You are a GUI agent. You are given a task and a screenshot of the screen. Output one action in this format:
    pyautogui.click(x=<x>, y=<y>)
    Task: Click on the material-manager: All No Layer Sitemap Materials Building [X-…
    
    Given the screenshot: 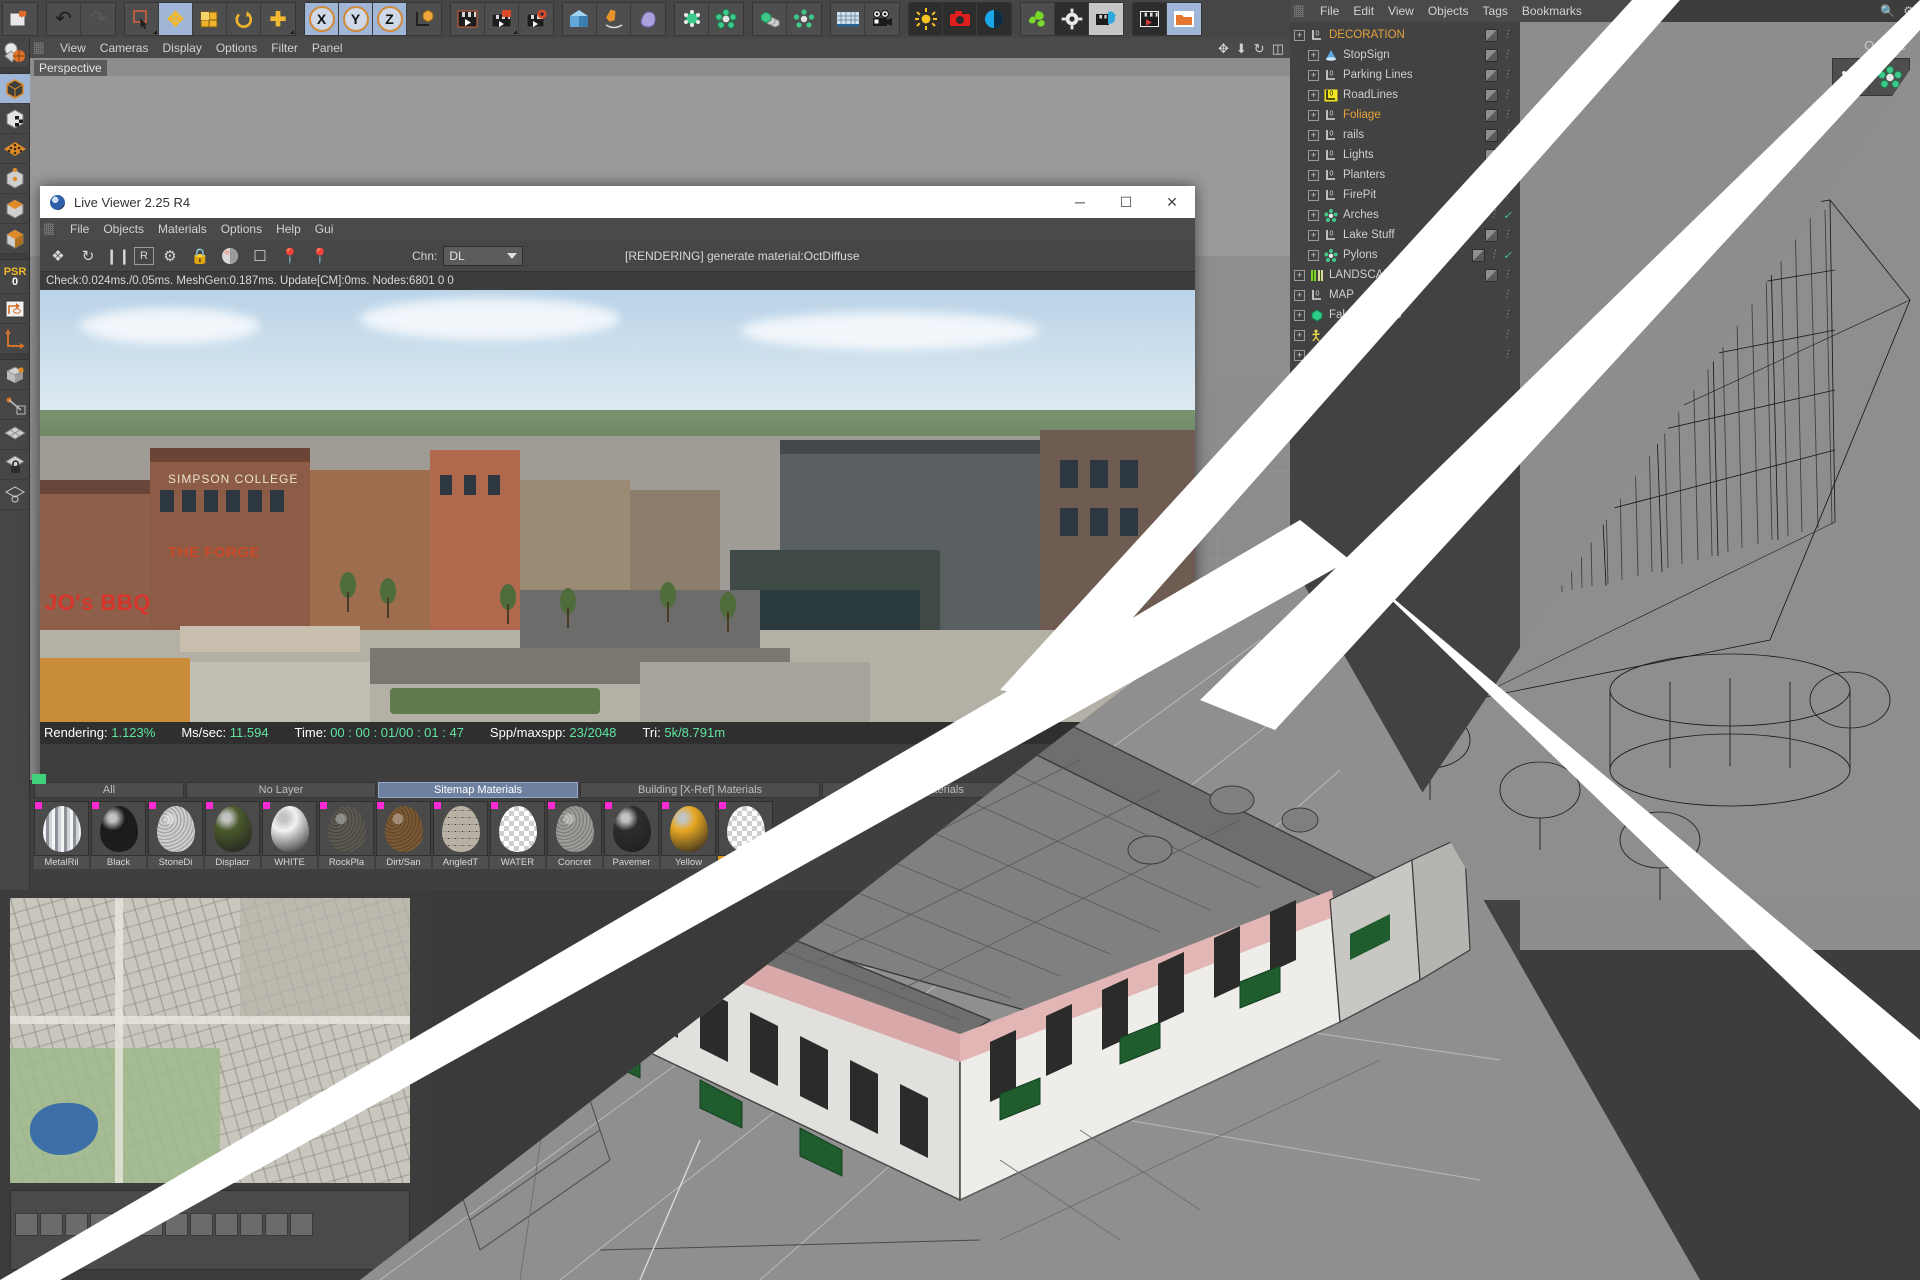 What is the action you would take?
    pyautogui.click(x=660, y=832)
    